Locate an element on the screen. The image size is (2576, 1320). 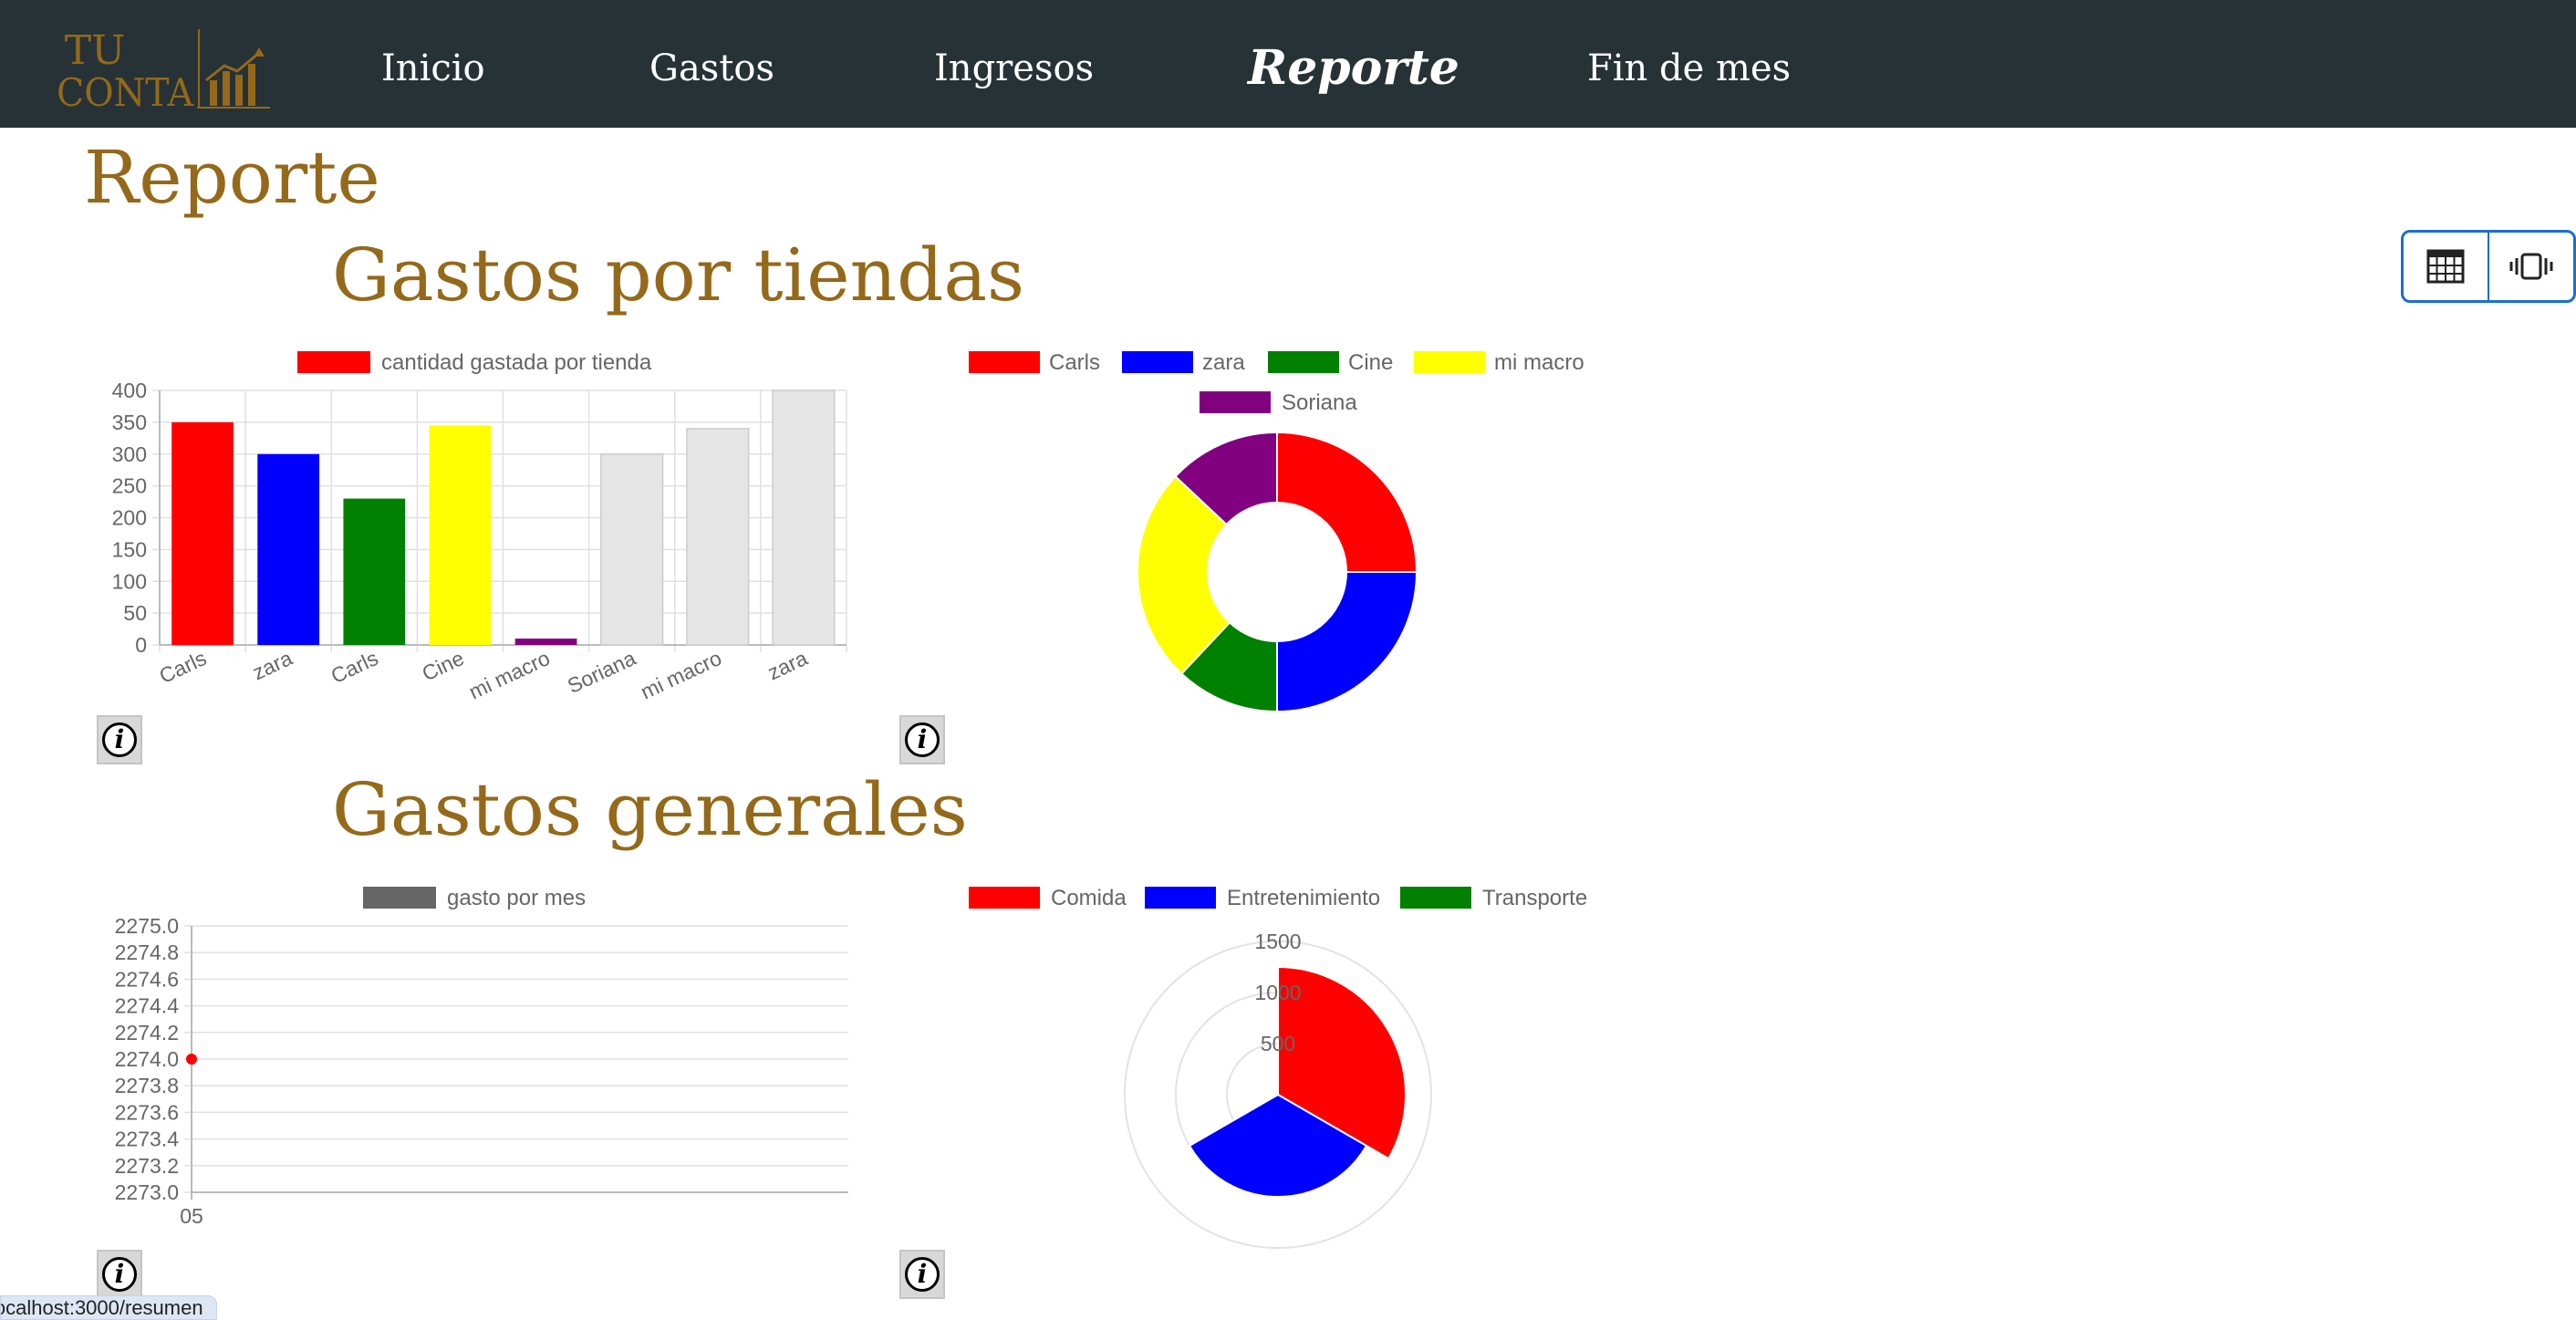
y-tick-label: 50 is located at coordinates (135, 613).